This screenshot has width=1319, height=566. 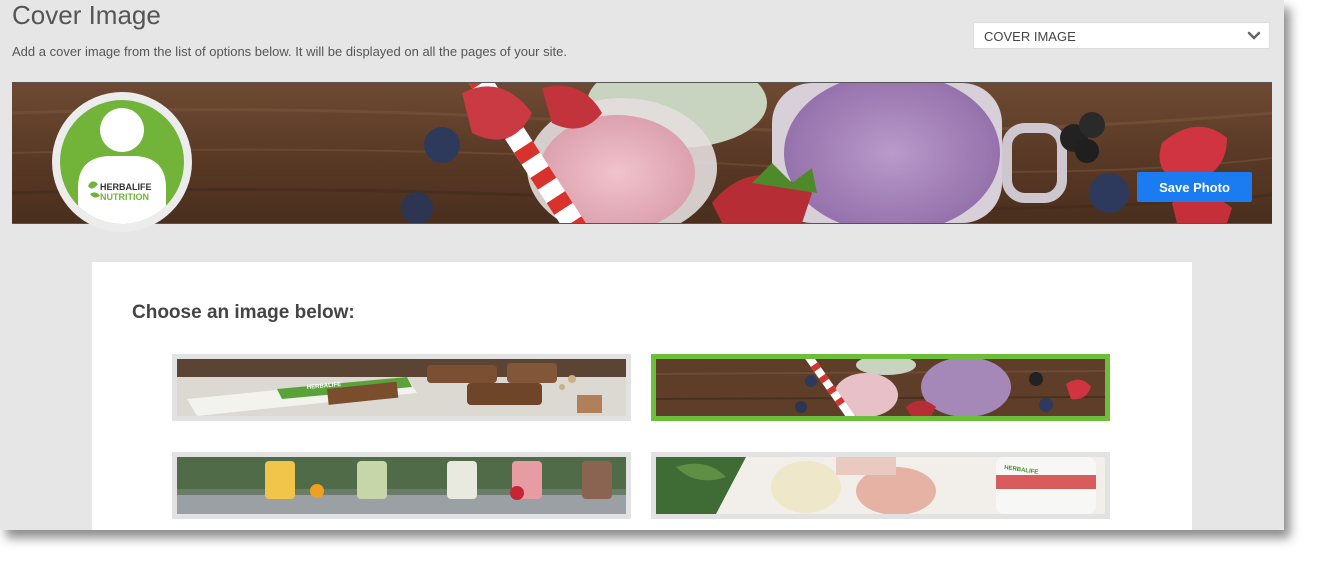 What do you see at coordinates (1121, 35) in the screenshot?
I see `section-select: COVER IMAGE` at bounding box center [1121, 35].